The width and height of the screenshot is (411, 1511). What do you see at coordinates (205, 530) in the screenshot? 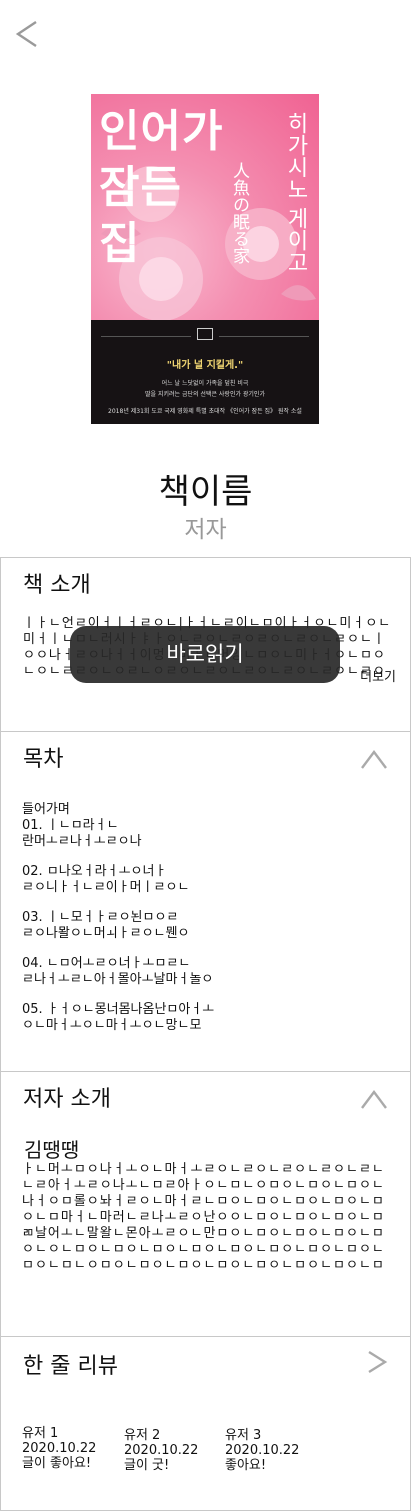
I see `book-author: 저자` at bounding box center [205, 530].